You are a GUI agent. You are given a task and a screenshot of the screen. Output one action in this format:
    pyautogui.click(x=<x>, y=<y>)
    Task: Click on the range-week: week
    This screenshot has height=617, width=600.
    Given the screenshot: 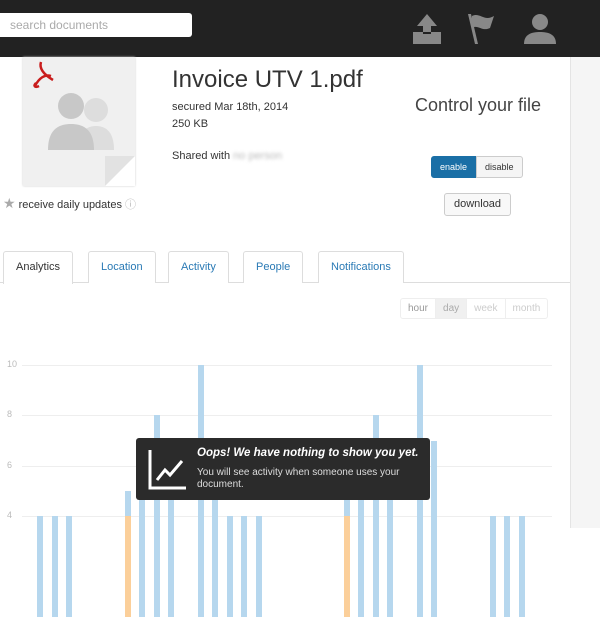 What is the action you would take?
    pyautogui.click(x=485, y=308)
    